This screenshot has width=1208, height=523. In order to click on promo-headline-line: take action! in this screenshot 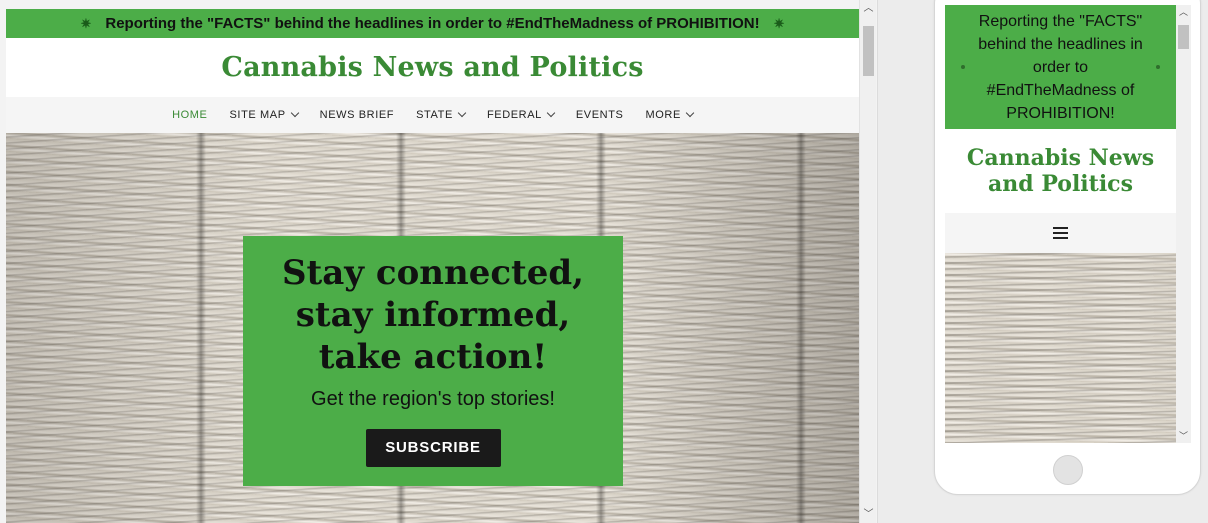, I will do `click(433, 357)`.